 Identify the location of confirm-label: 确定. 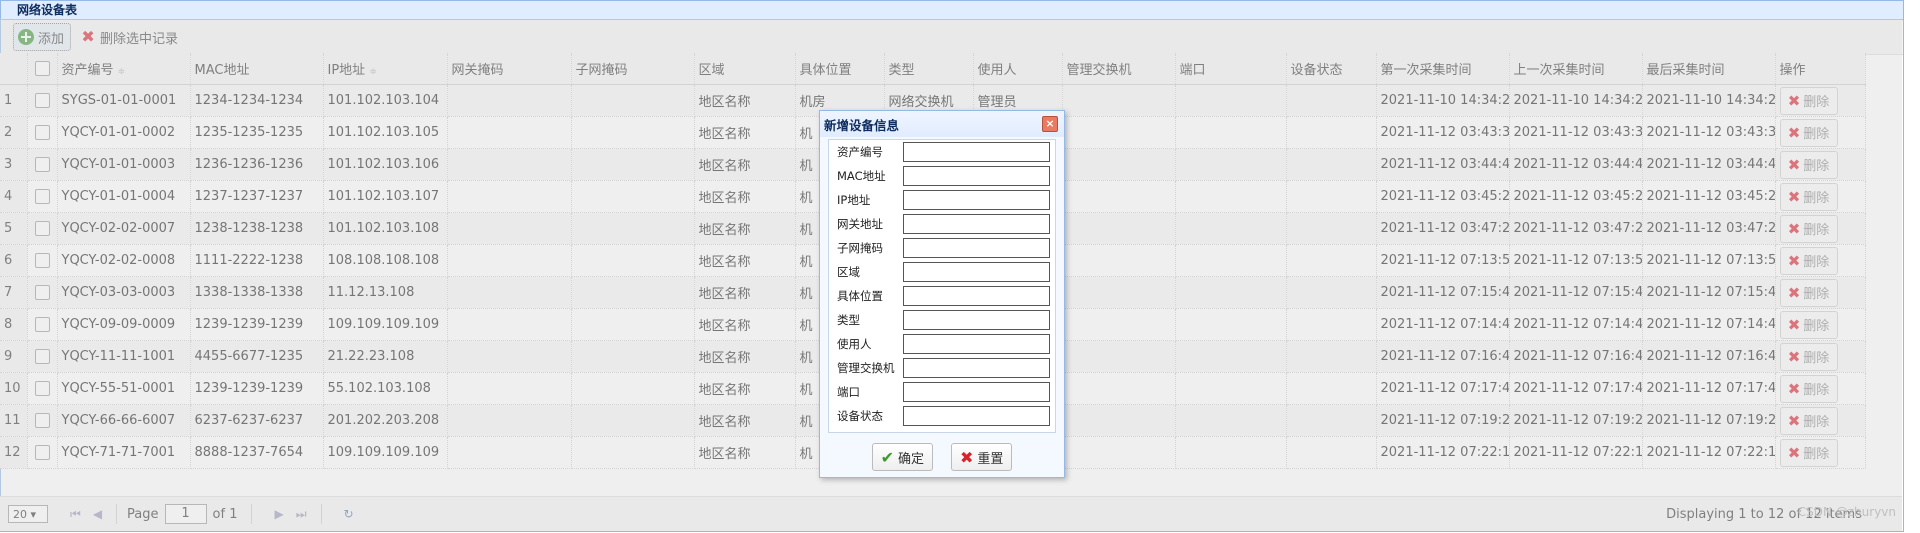
(910, 459).